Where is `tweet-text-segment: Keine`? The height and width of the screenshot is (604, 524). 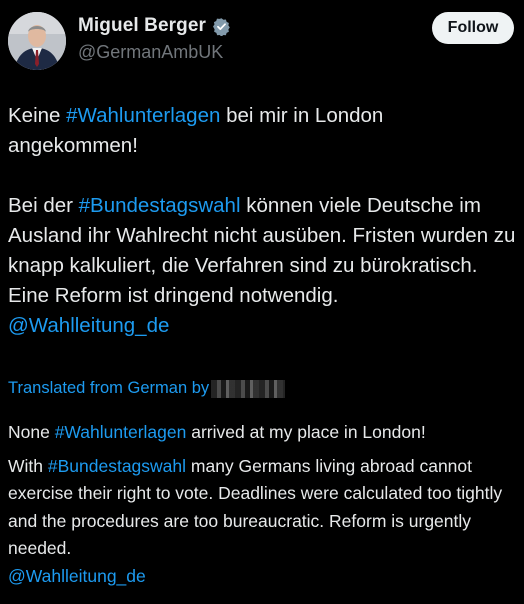 tweet-text-segment: Keine is located at coordinates (37, 115).